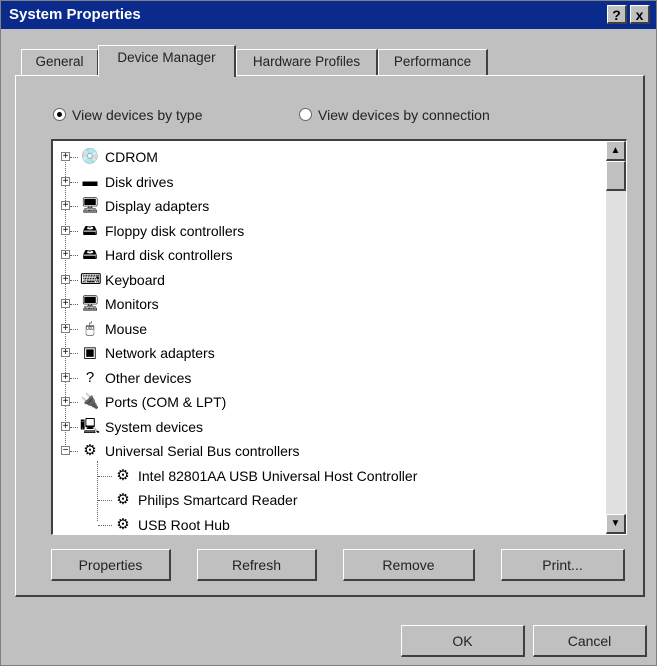  Describe the element at coordinates (90, 254) in the screenshot. I see `hard-disk-controller-icon: 🖴` at that location.